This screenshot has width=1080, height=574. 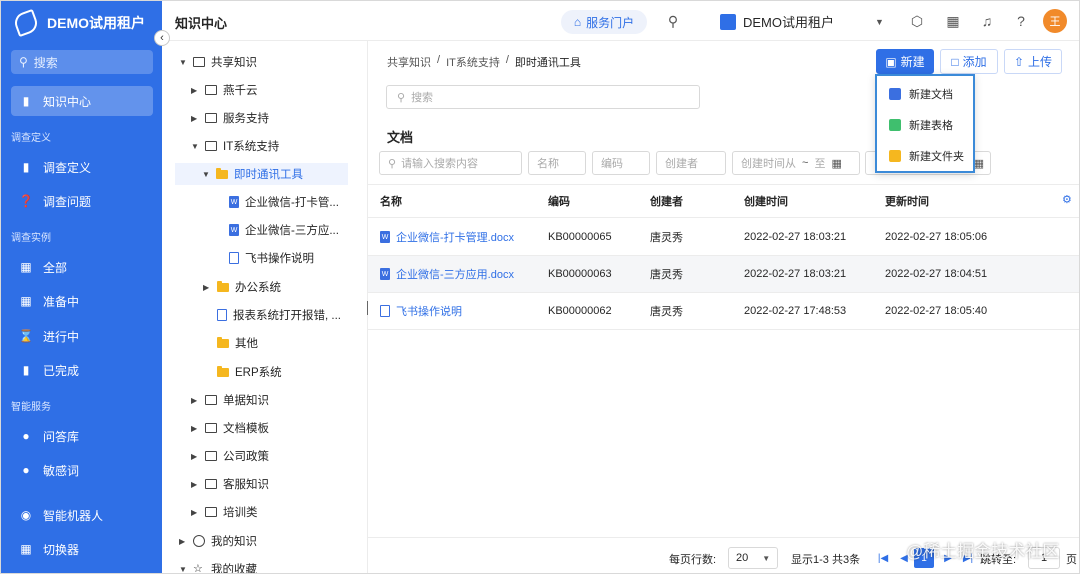 What do you see at coordinates (218, 566) in the screenshot?
I see `tree-node-my-favorites: ▼ ☆ 我的收藏` at bounding box center [218, 566].